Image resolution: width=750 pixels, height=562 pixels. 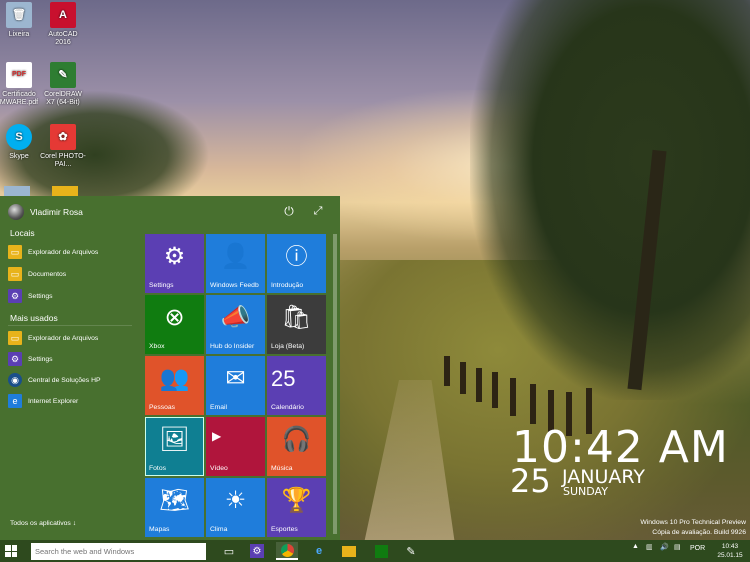 I want to click on music-icon: 🎧, so click(x=296, y=439).